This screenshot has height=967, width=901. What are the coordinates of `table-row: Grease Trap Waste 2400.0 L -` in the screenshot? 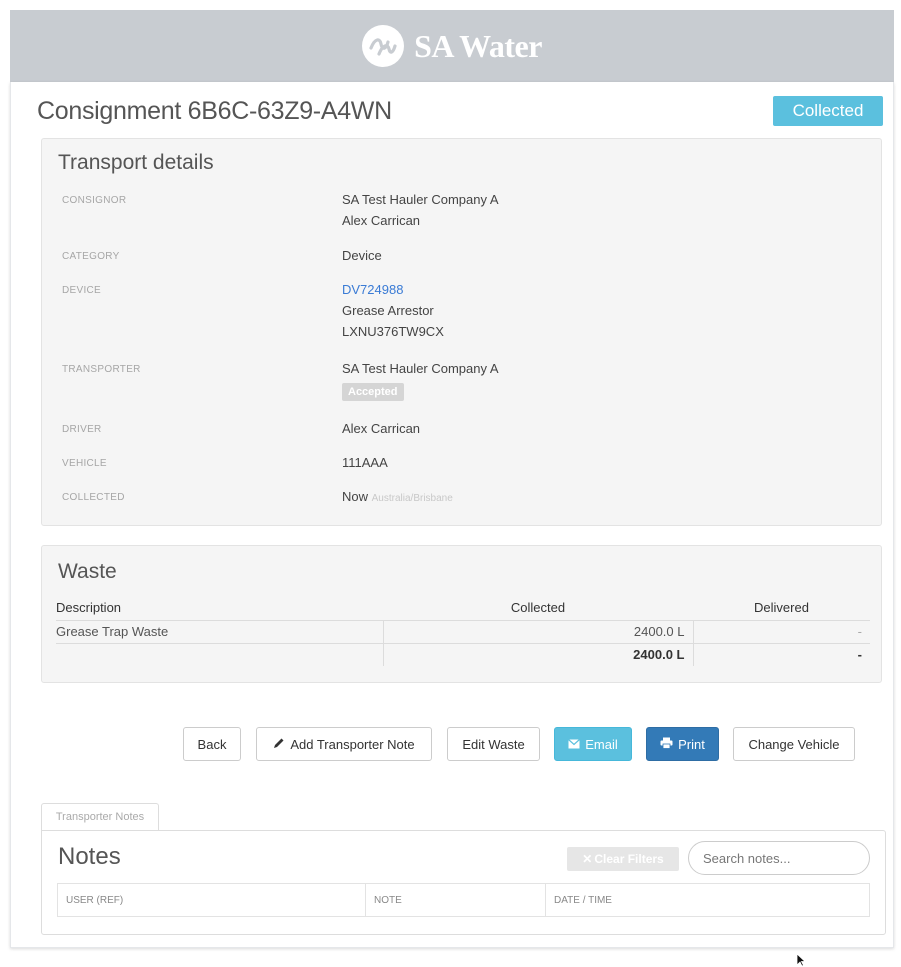 It's located at (463, 631).